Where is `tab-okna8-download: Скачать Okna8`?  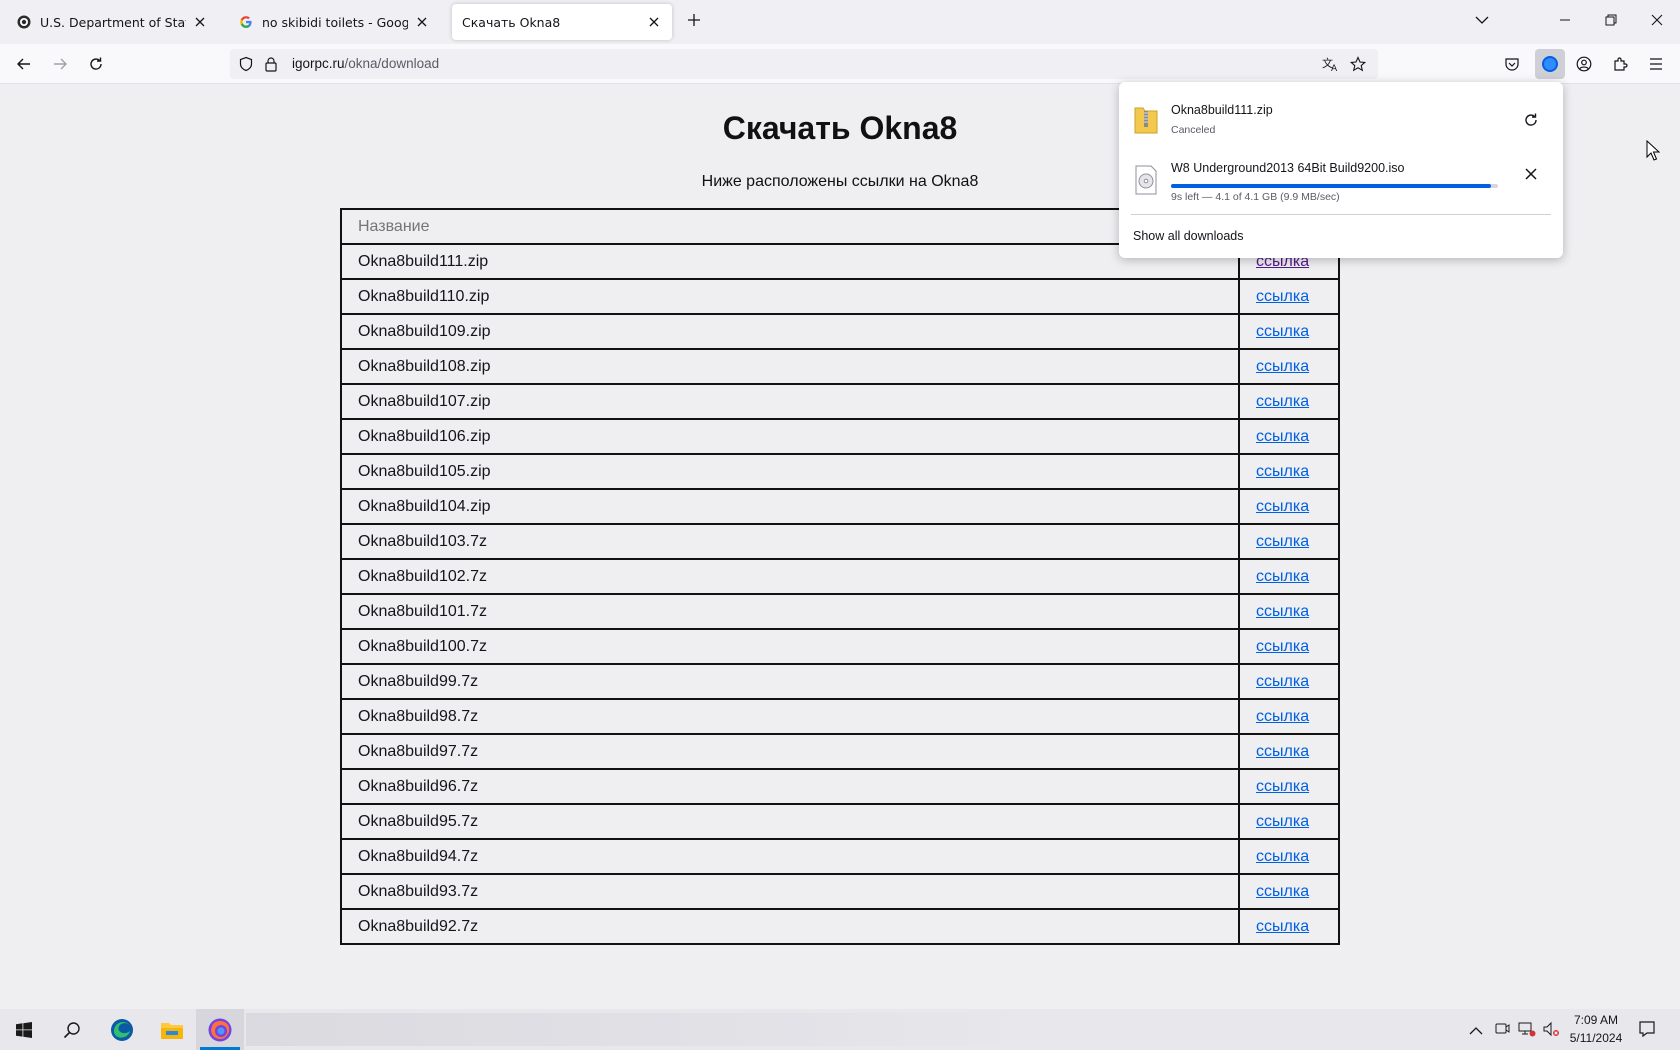 tab-okna8-download: Скачать Okna8 is located at coordinates (562, 22).